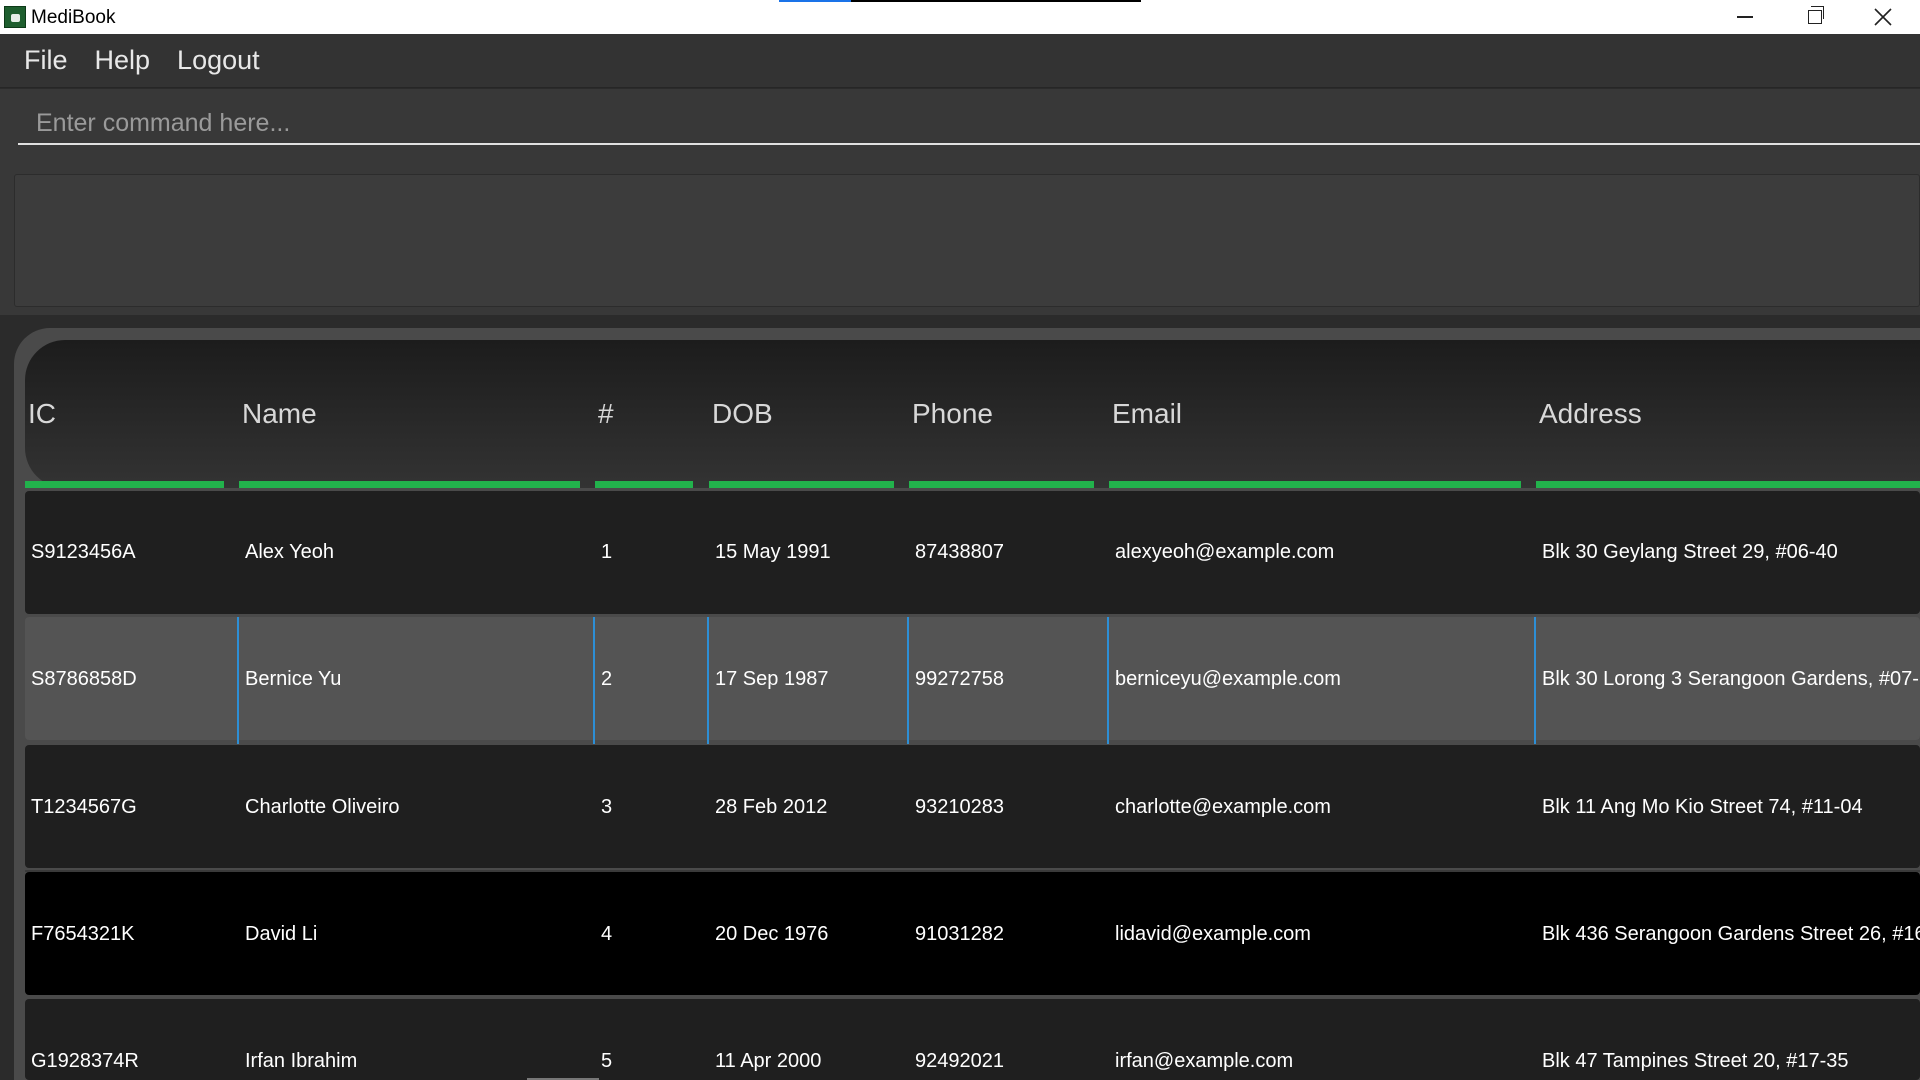  I want to click on cell-email: alexyeoh@example.com, so click(1225, 552).